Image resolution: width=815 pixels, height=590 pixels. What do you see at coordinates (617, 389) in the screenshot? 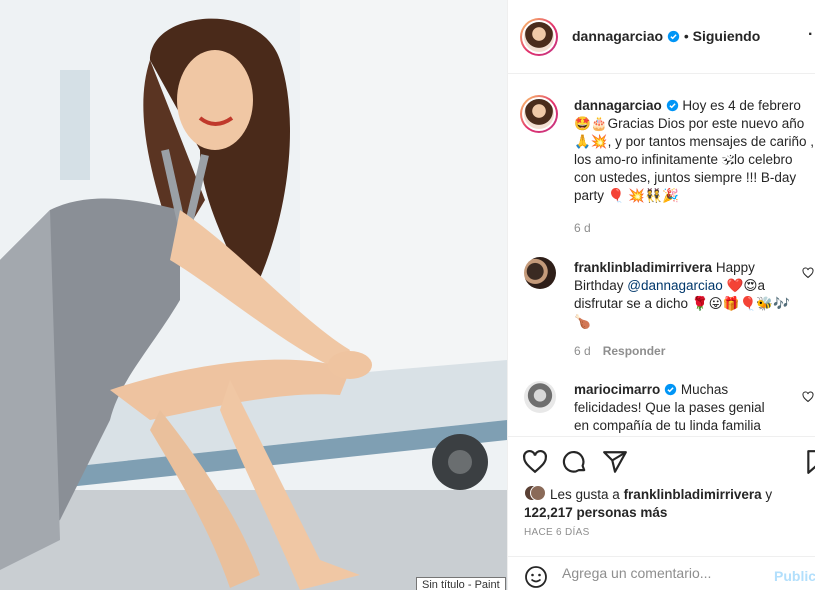
I see `comment-username: mariocimarro` at bounding box center [617, 389].